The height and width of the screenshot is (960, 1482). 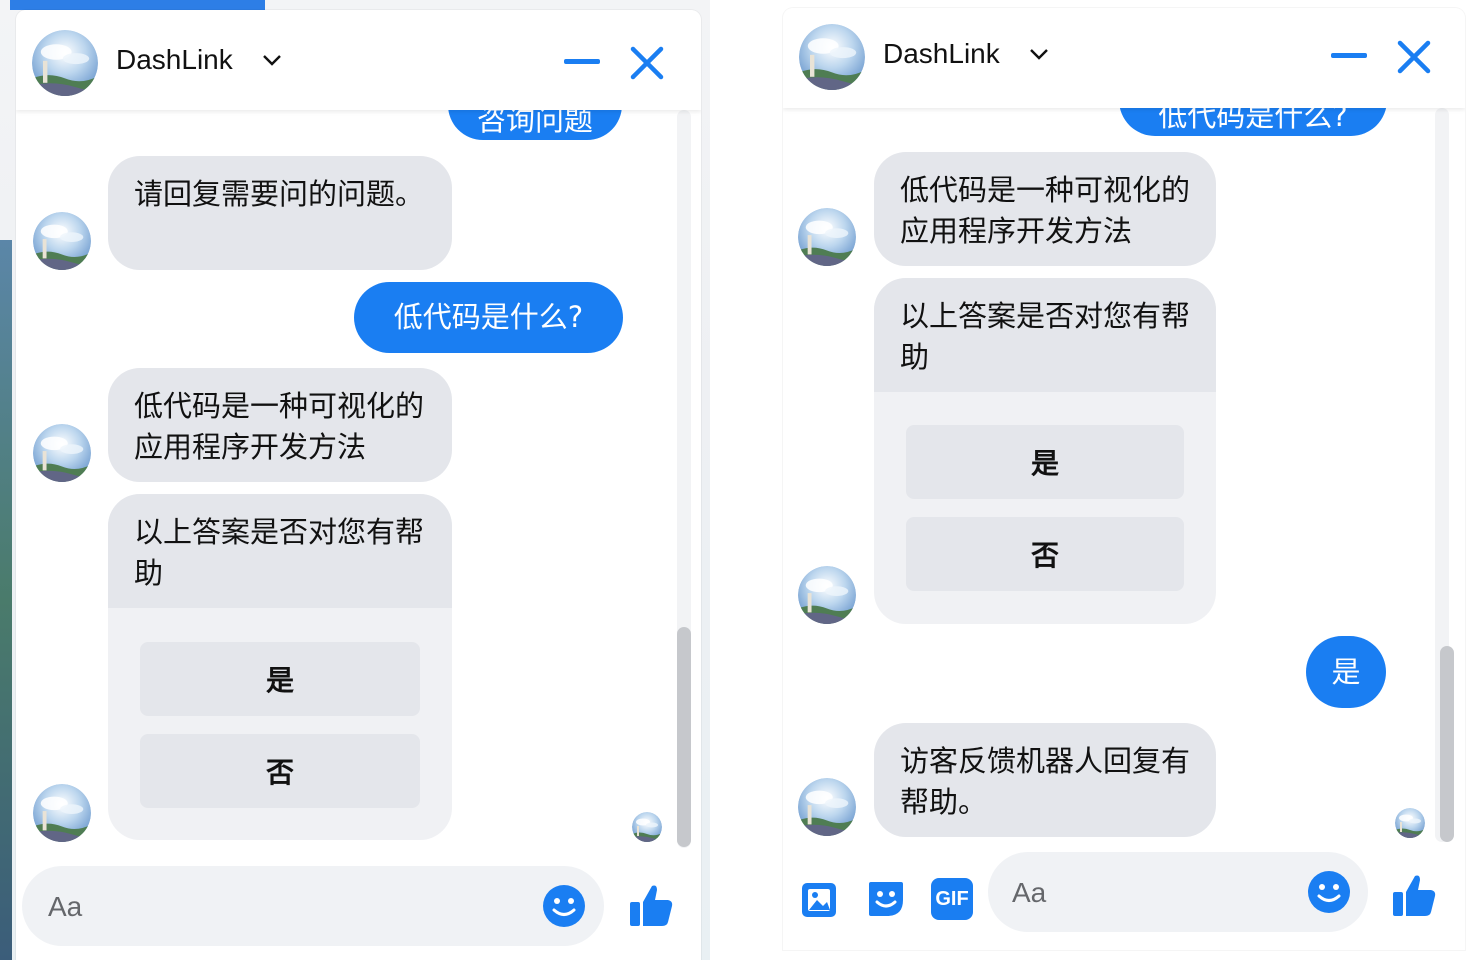 What do you see at coordinates (820, 899) in the screenshot?
I see `image-icon` at bounding box center [820, 899].